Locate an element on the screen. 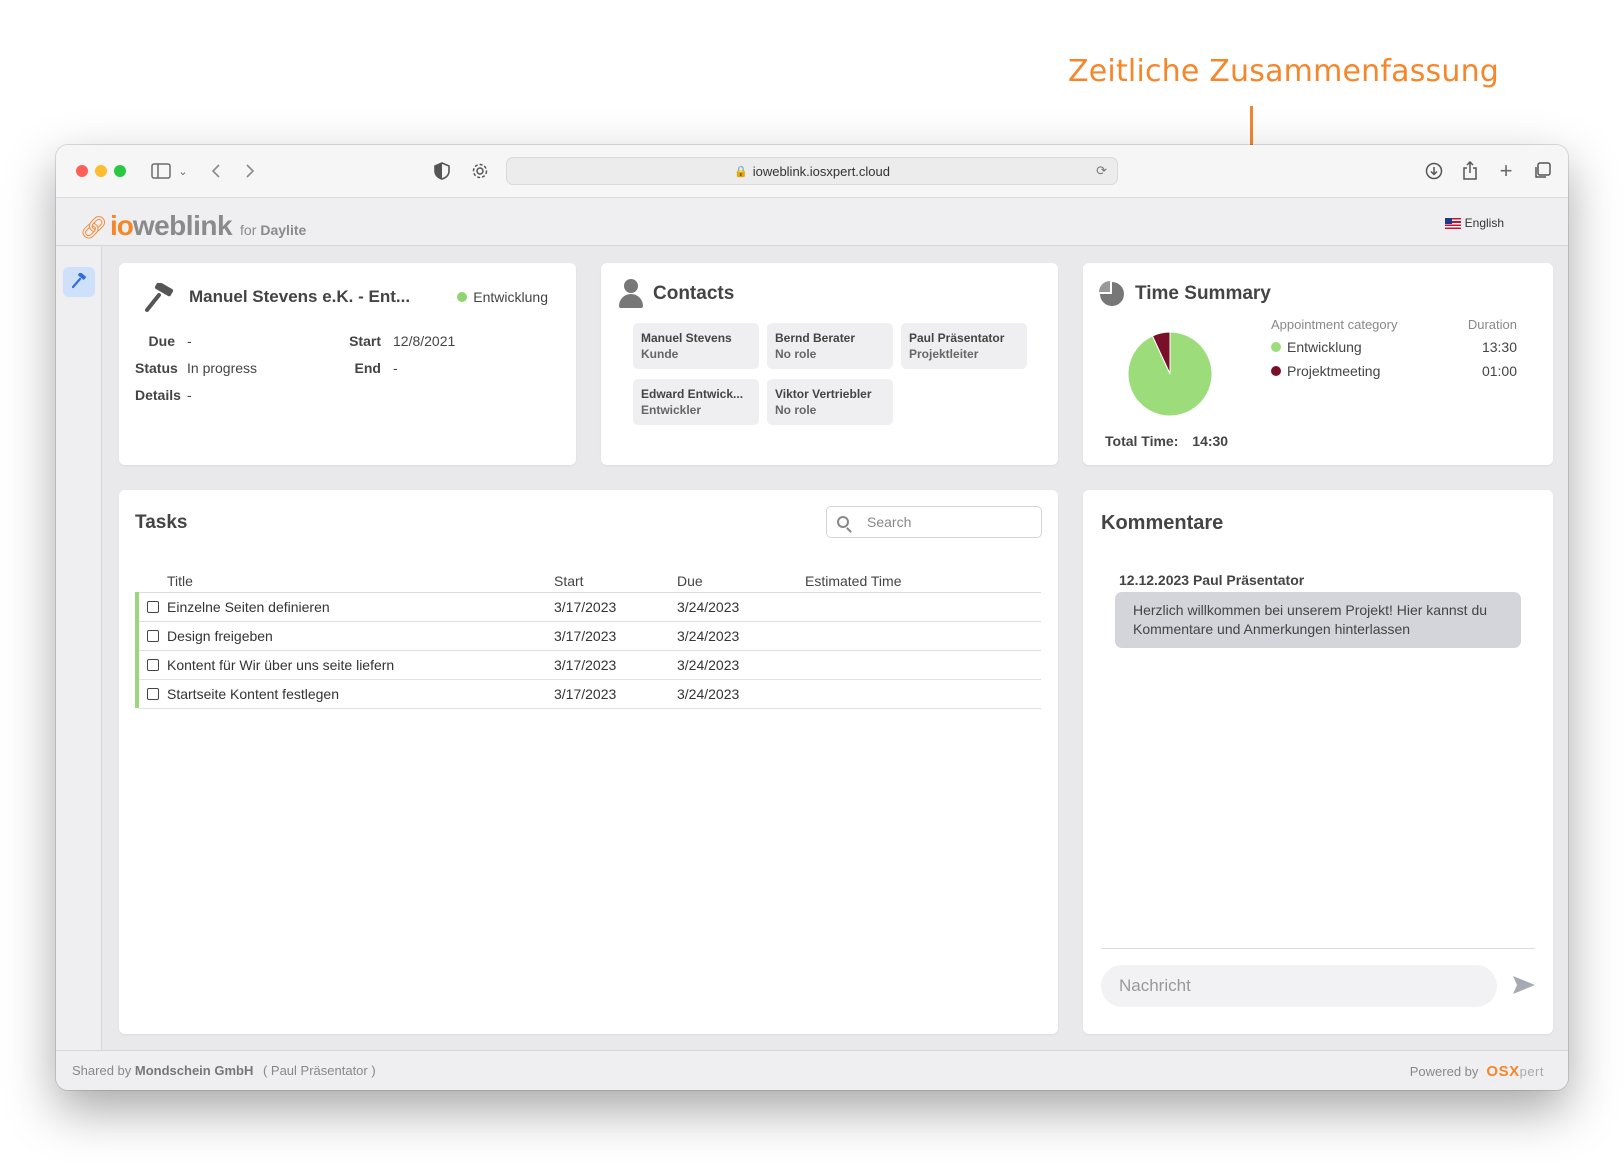 The height and width of the screenshot is (1162, 1624). table-row: Design freigeben 3/17/2023 3/24/2023 is located at coordinates (588, 636).